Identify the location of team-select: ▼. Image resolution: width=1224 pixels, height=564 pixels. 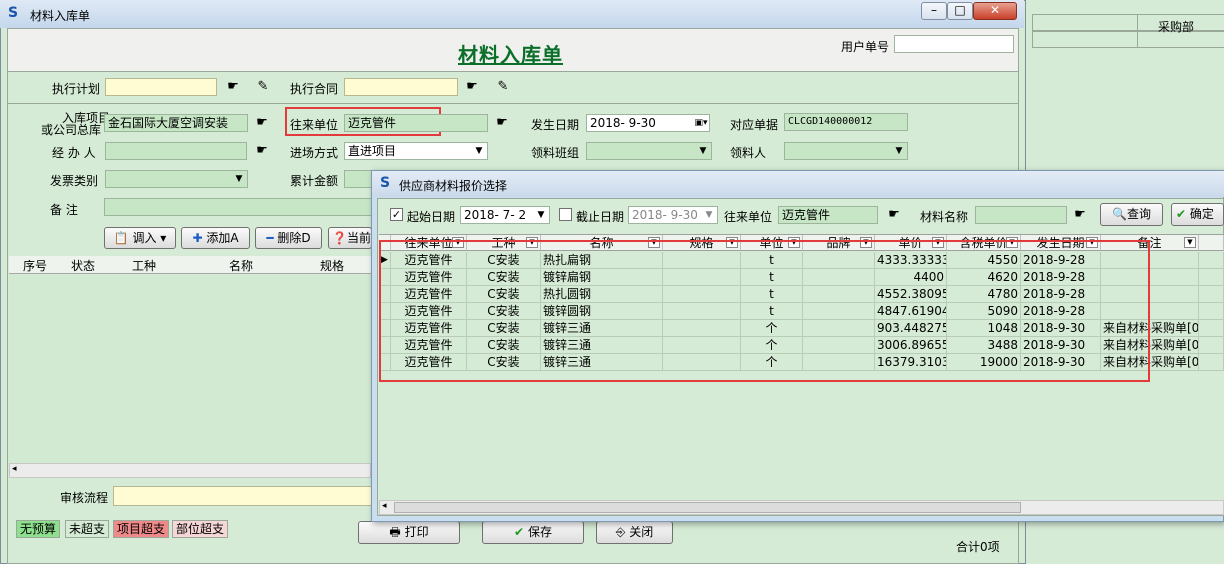
(649, 151).